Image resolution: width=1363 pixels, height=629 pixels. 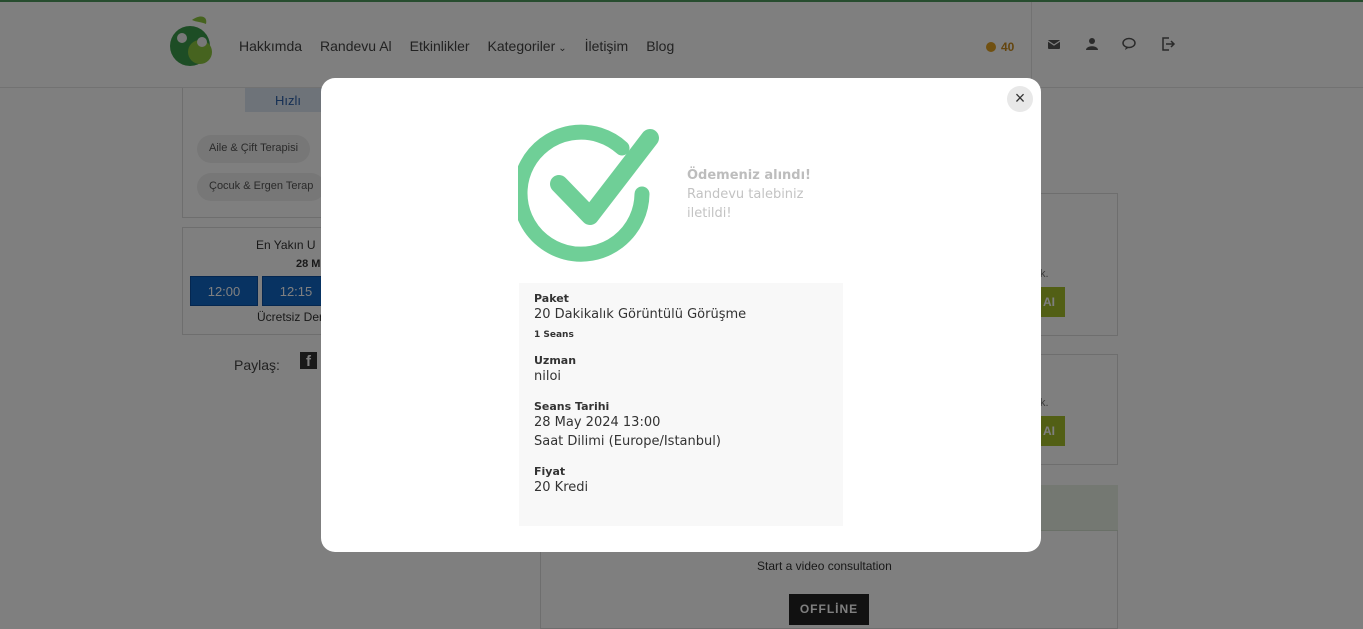 I want to click on success-line: Randevu talebiniz, so click(x=745, y=194).